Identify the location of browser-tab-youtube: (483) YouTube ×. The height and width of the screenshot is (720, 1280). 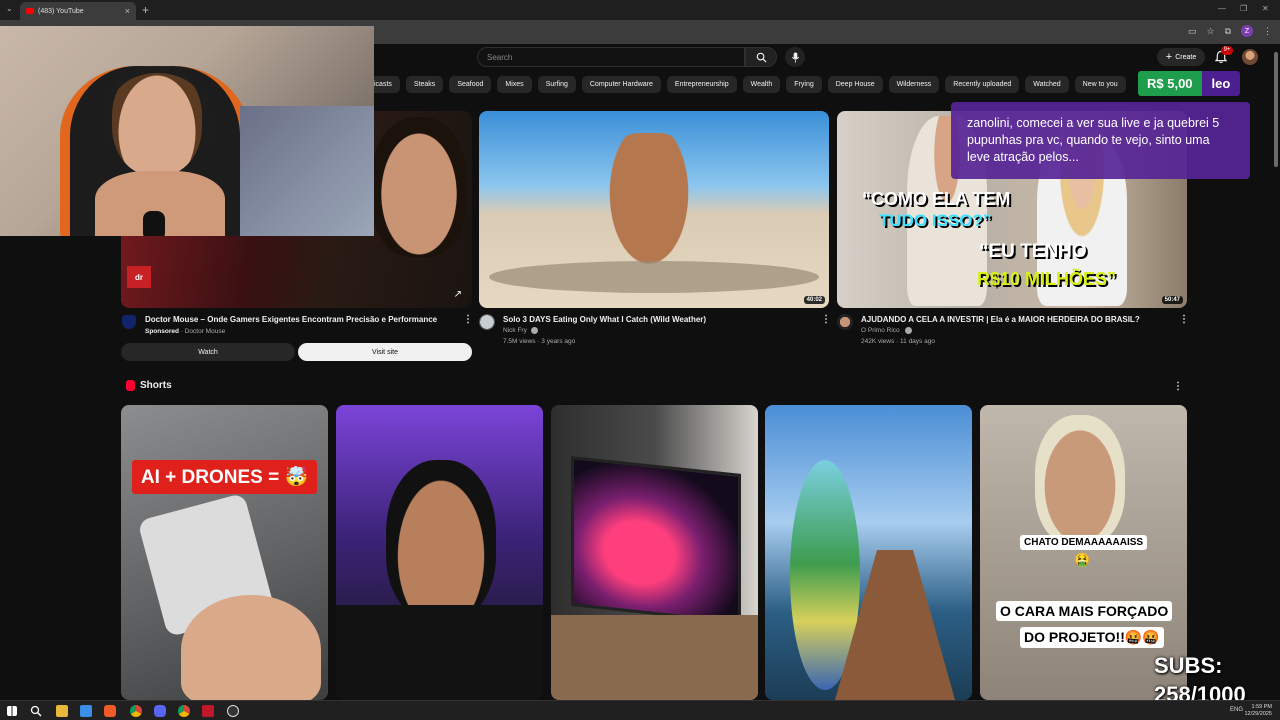
(78, 11).